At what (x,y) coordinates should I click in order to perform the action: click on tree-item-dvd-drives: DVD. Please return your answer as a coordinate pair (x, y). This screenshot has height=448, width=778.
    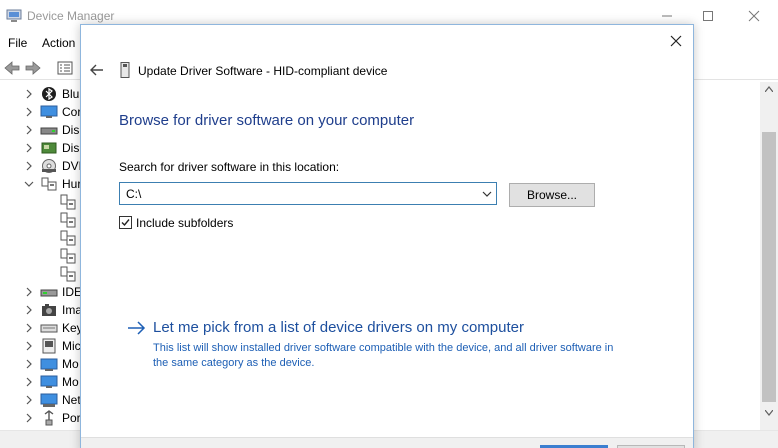
    Looking at the image, I should click on (45, 166).